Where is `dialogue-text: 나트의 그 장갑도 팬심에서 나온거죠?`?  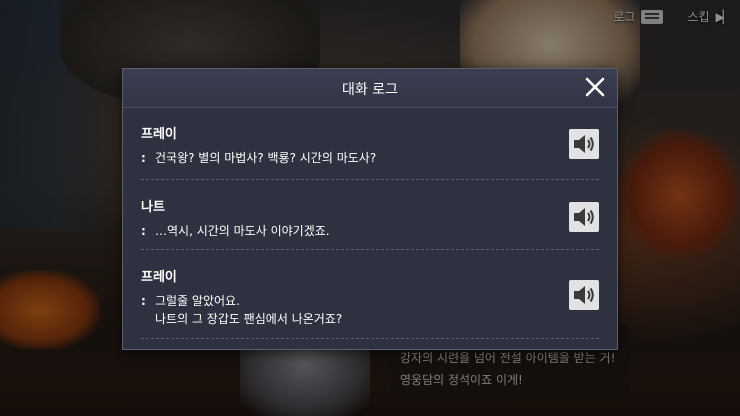
dialogue-text: 나트의 그 장갑도 팬심에서 나온거죠? is located at coordinates (249, 319).